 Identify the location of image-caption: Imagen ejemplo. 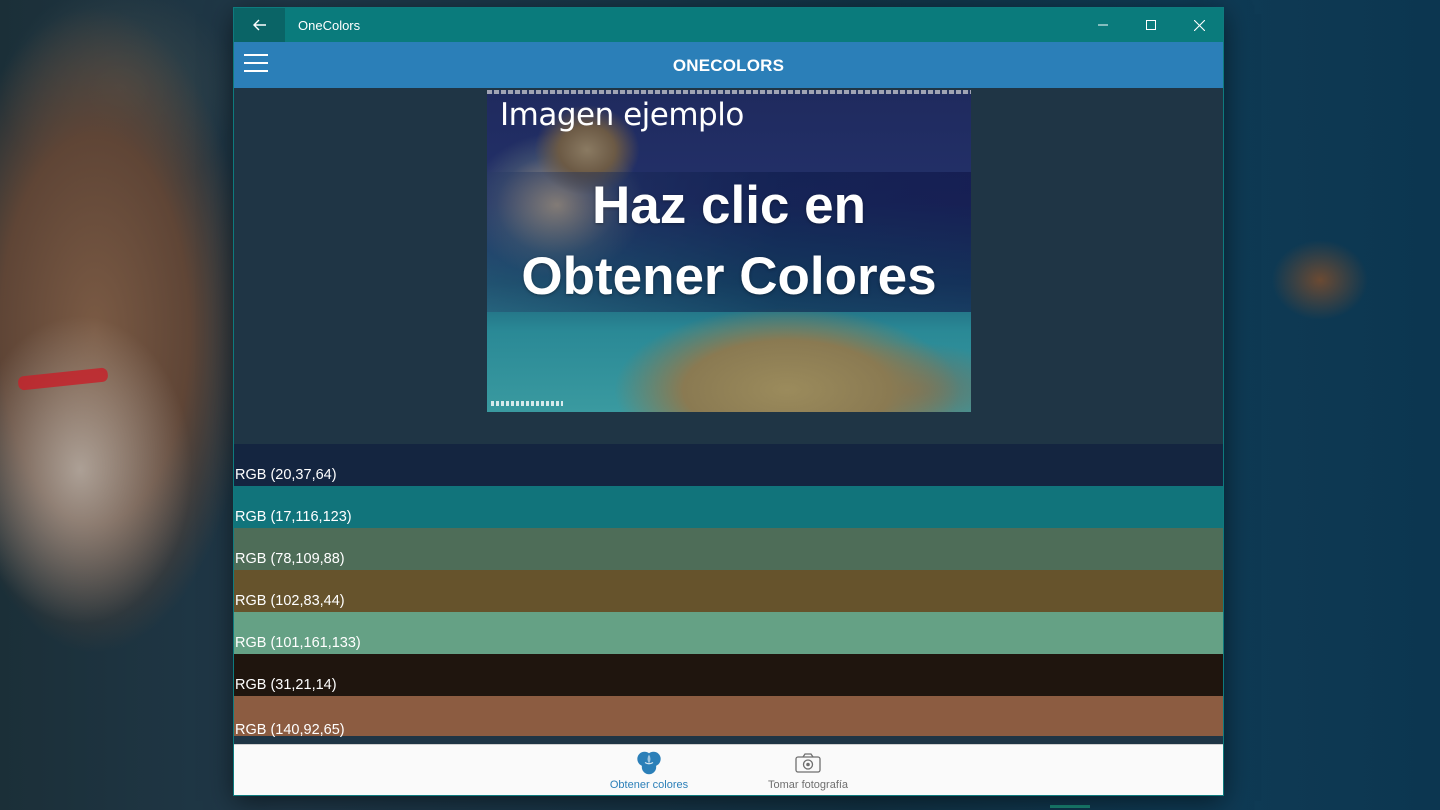
(622, 115).